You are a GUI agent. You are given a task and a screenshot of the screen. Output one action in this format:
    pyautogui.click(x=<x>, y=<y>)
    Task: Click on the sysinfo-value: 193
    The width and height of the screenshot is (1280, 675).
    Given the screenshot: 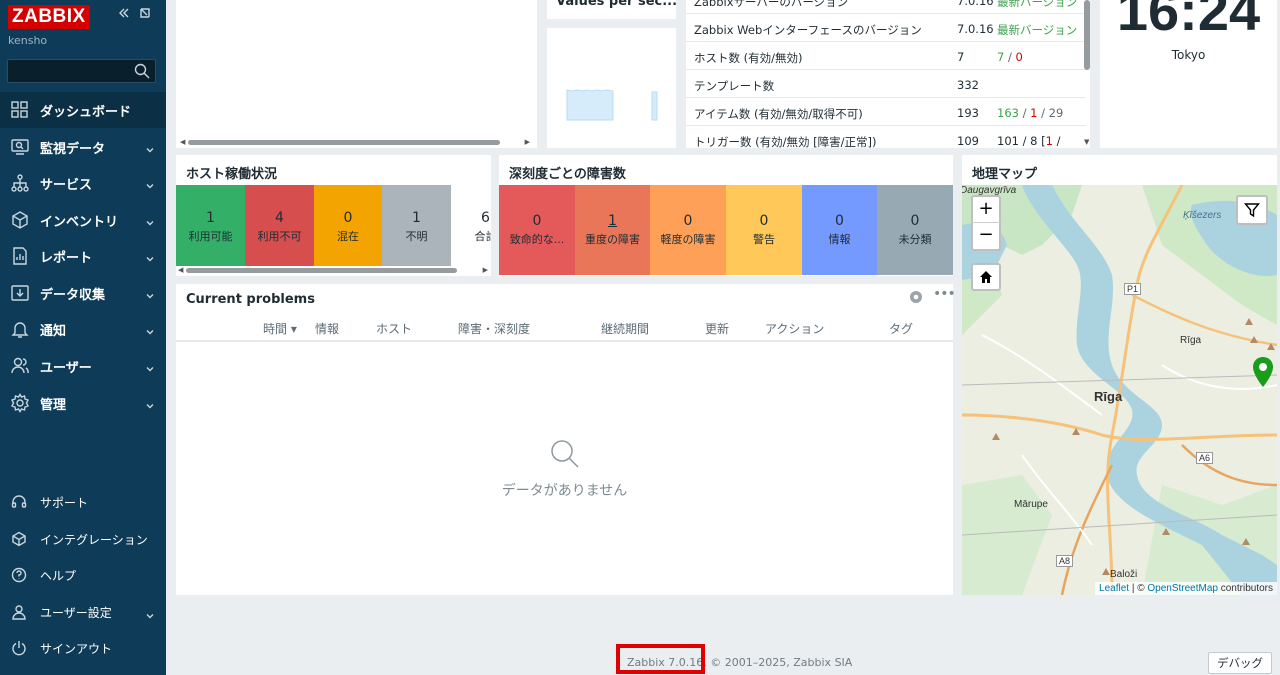 What is the action you would take?
    pyautogui.click(x=968, y=113)
    